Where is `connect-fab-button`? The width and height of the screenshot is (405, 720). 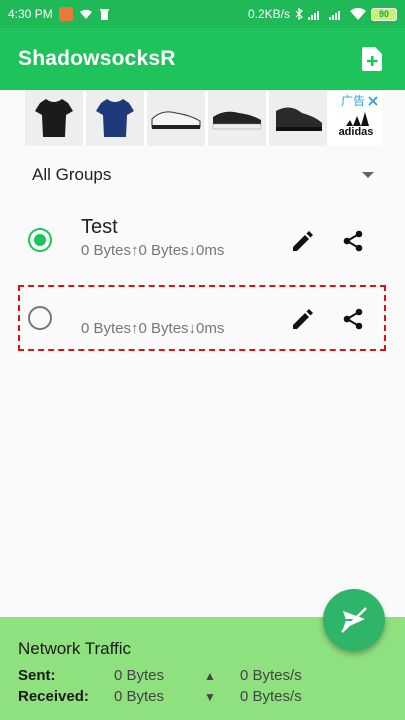
connect-fab-button is located at coordinates (354, 620).